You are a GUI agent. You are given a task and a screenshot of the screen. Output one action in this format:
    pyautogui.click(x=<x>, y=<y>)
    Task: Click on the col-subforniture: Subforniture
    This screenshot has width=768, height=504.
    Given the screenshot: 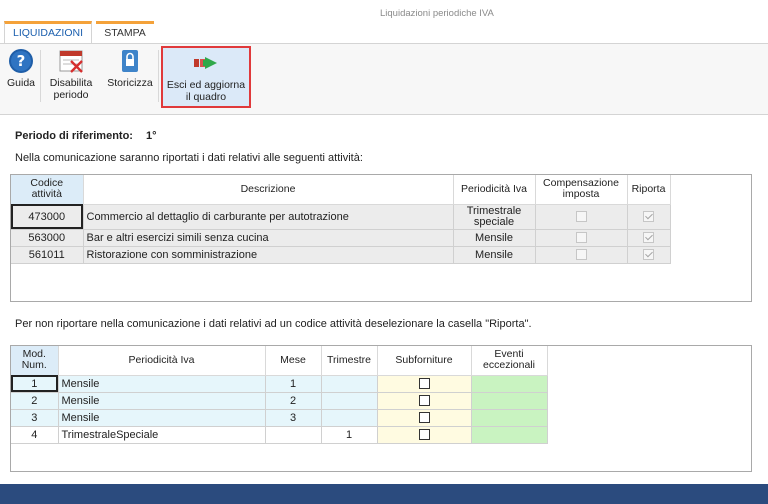 What is the action you would take?
    pyautogui.click(x=424, y=361)
    